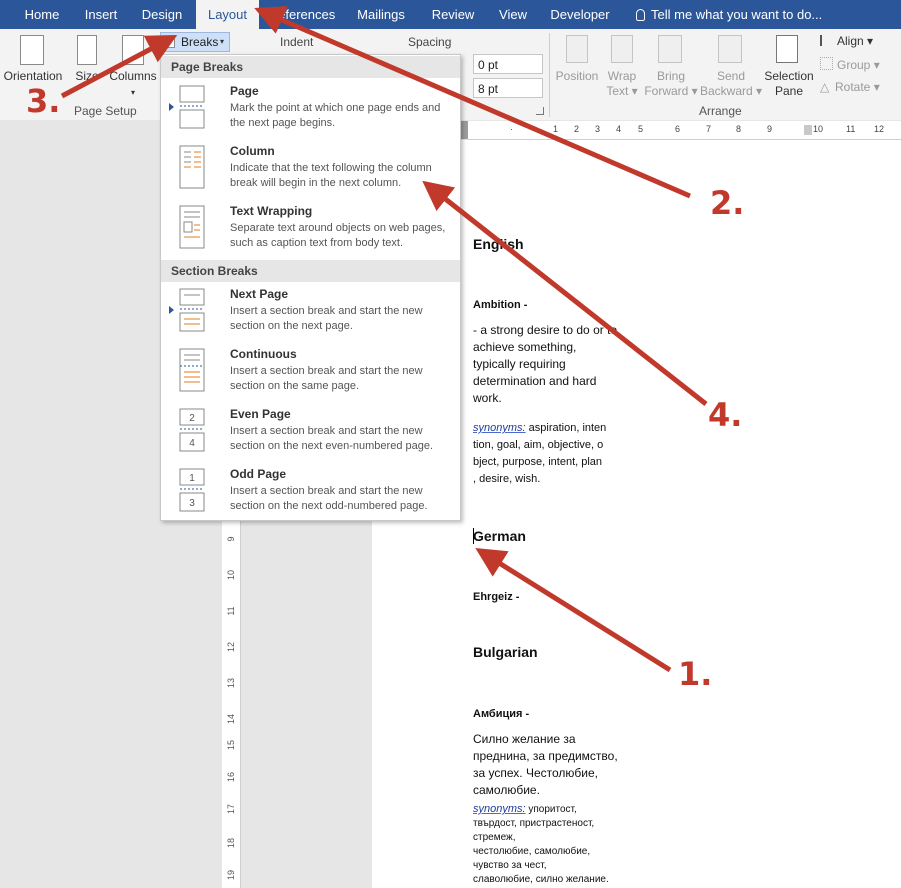 This screenshot has height=888, width=901. I want to click on bulgarian-def-line: за успех. Честолюбие,, so click(535, 773).